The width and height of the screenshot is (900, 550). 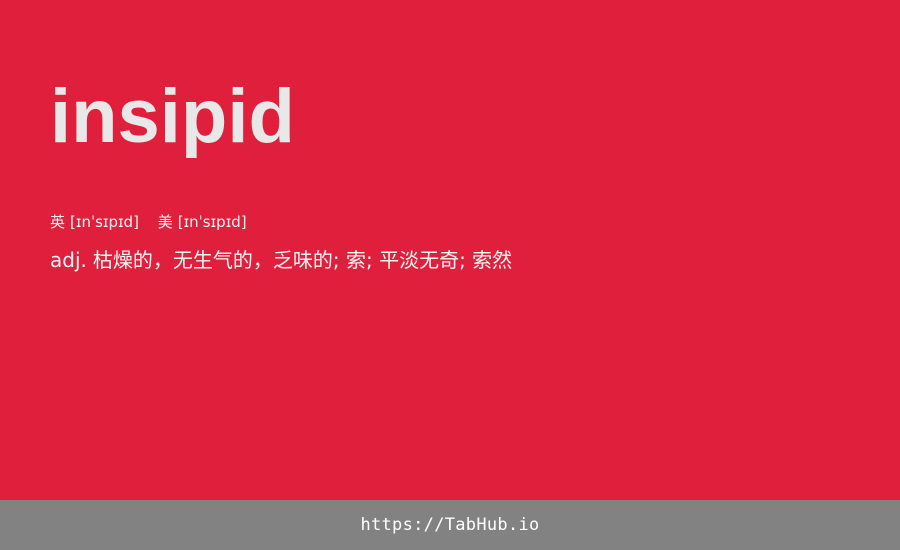 I want to click on tabhub-link: https://TabHub.io, so click(x=449, y=525).